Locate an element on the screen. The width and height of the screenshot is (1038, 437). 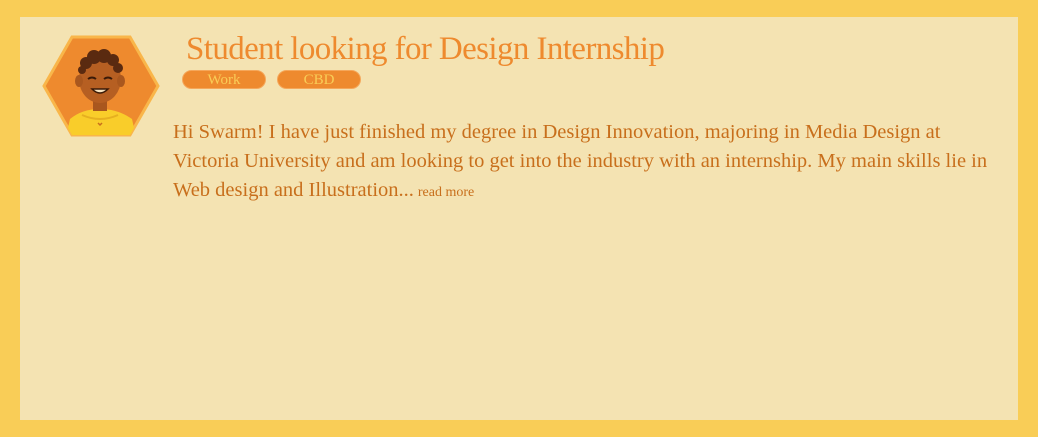
tag-work: Work is located at coordinates (224, 79).